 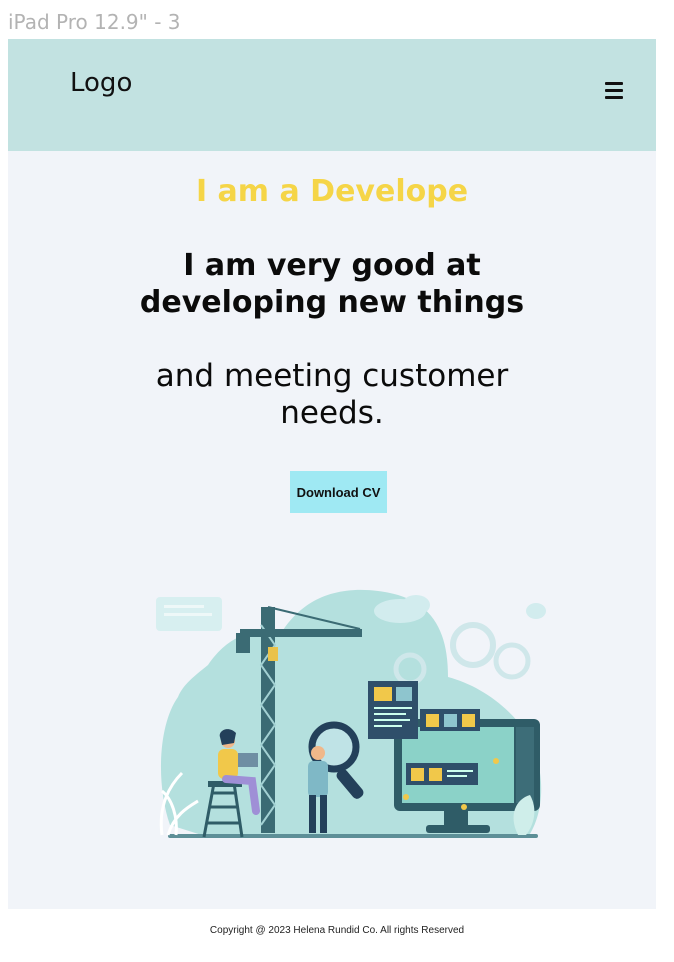 I want to click on frame-label: iPad Pro 12.9" - 3, so click(x=94, y=22).